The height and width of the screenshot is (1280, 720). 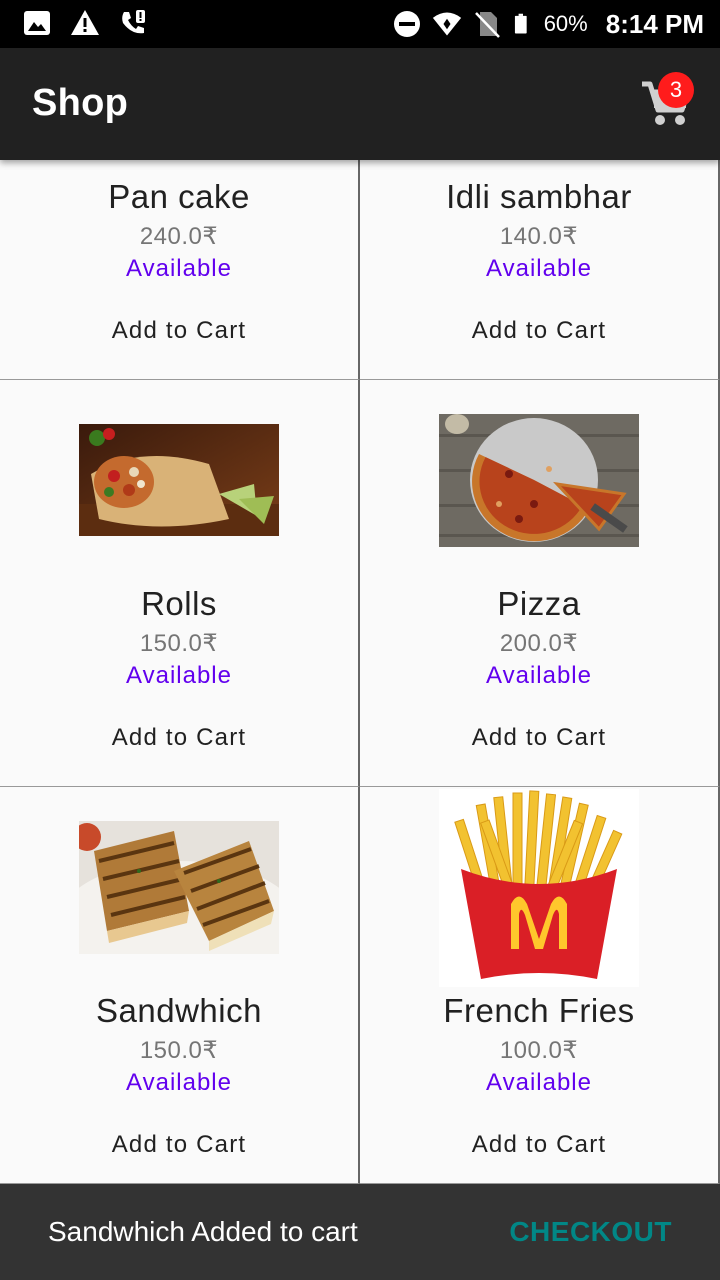 I want to click on wifi-call-icon, so click(x=133, y=22).